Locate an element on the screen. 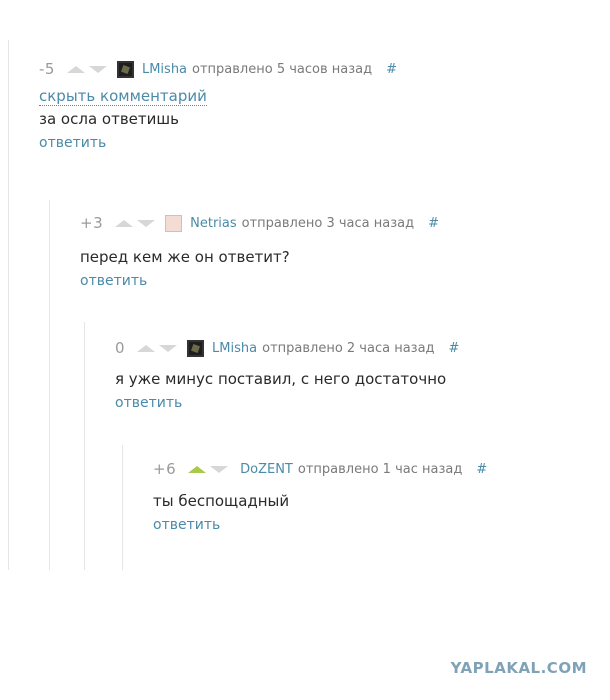  comment-rating: 0 is located at coordinates (120, 348).